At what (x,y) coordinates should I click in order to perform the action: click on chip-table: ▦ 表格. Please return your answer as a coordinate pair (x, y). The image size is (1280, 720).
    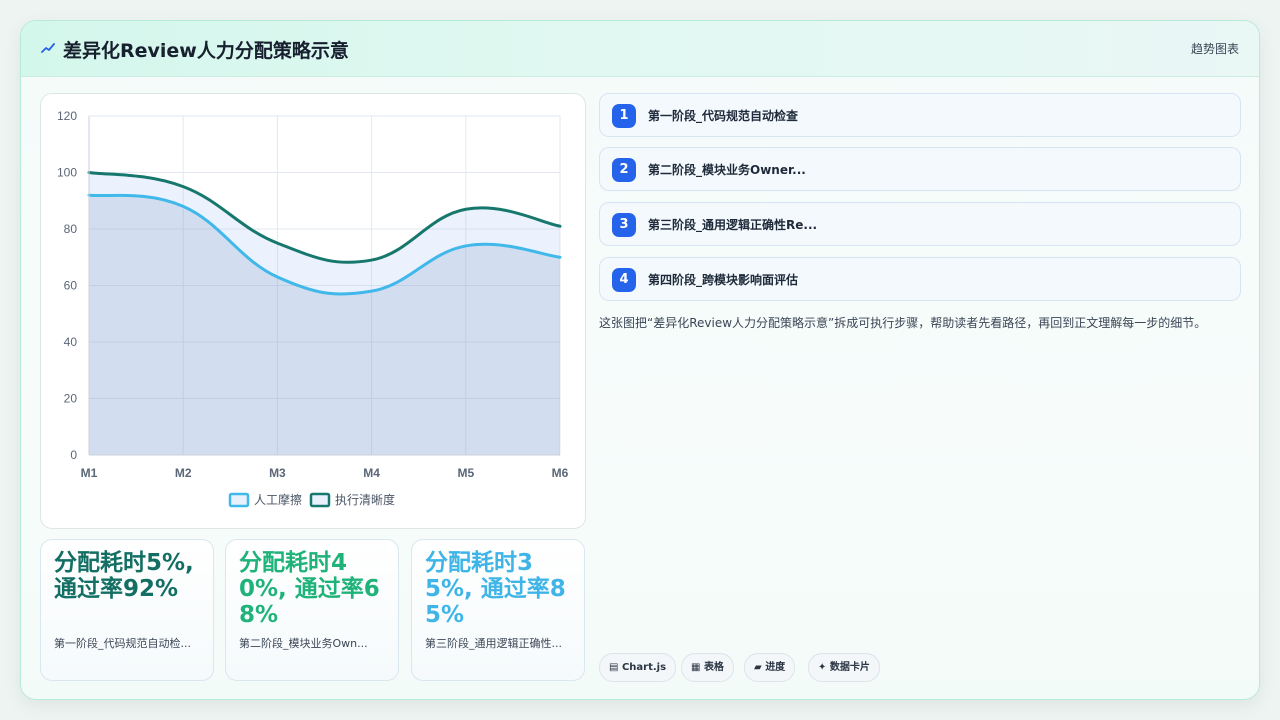
    Looking at the image, I should click on (707, 667).